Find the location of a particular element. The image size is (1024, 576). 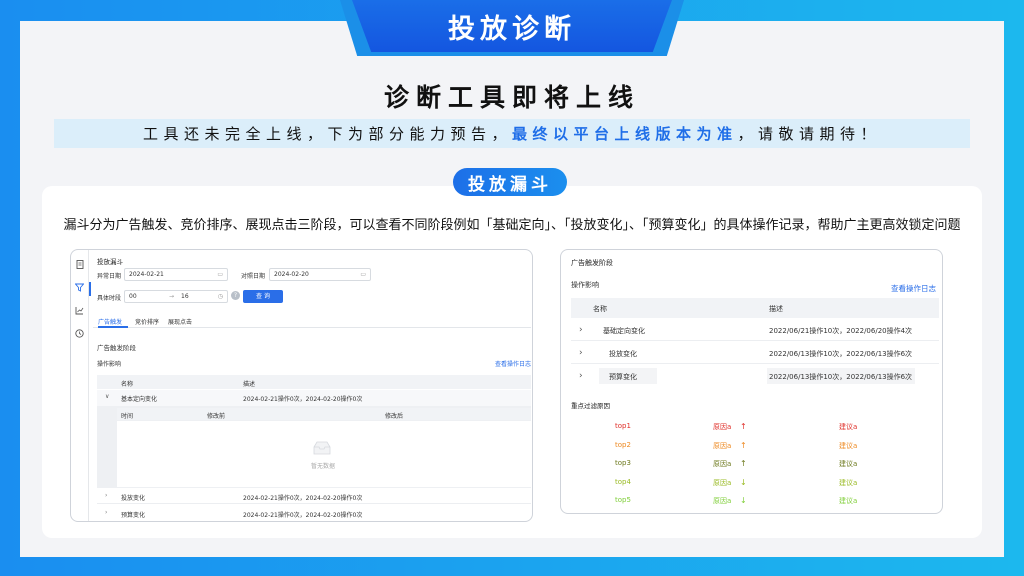

clock-icon is located at coordinates (79, 333).